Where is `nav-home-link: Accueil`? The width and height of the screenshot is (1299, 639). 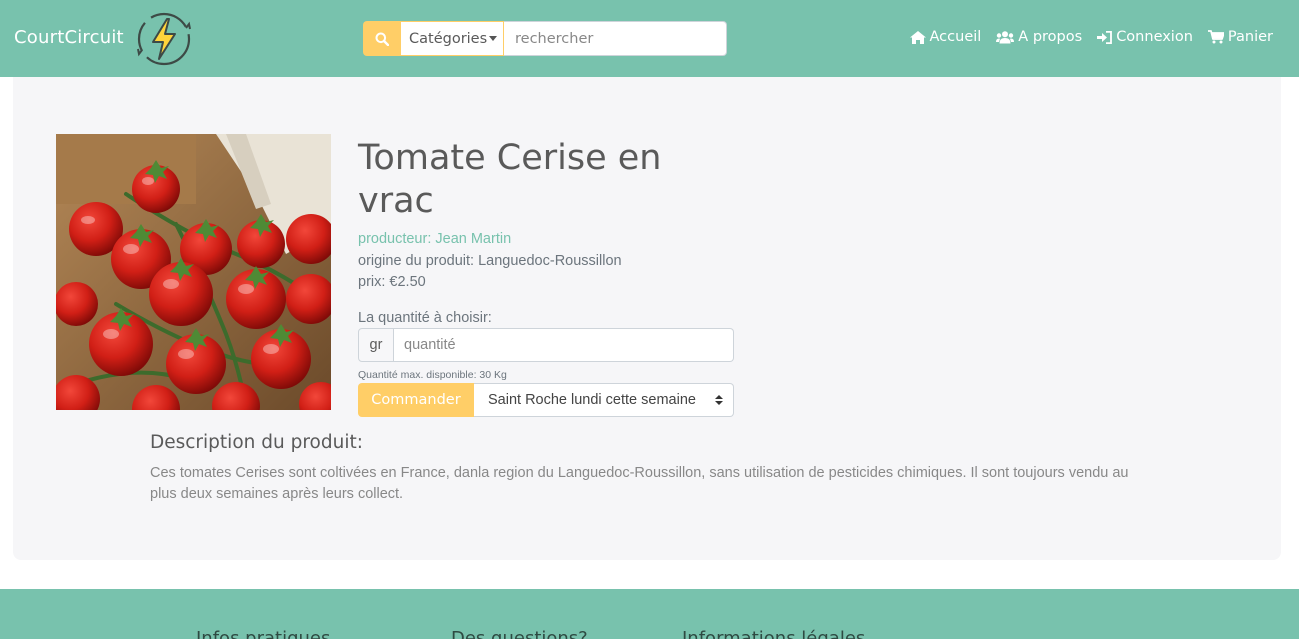 nav-home-link: Accueil is located at coordinates (945, 37).